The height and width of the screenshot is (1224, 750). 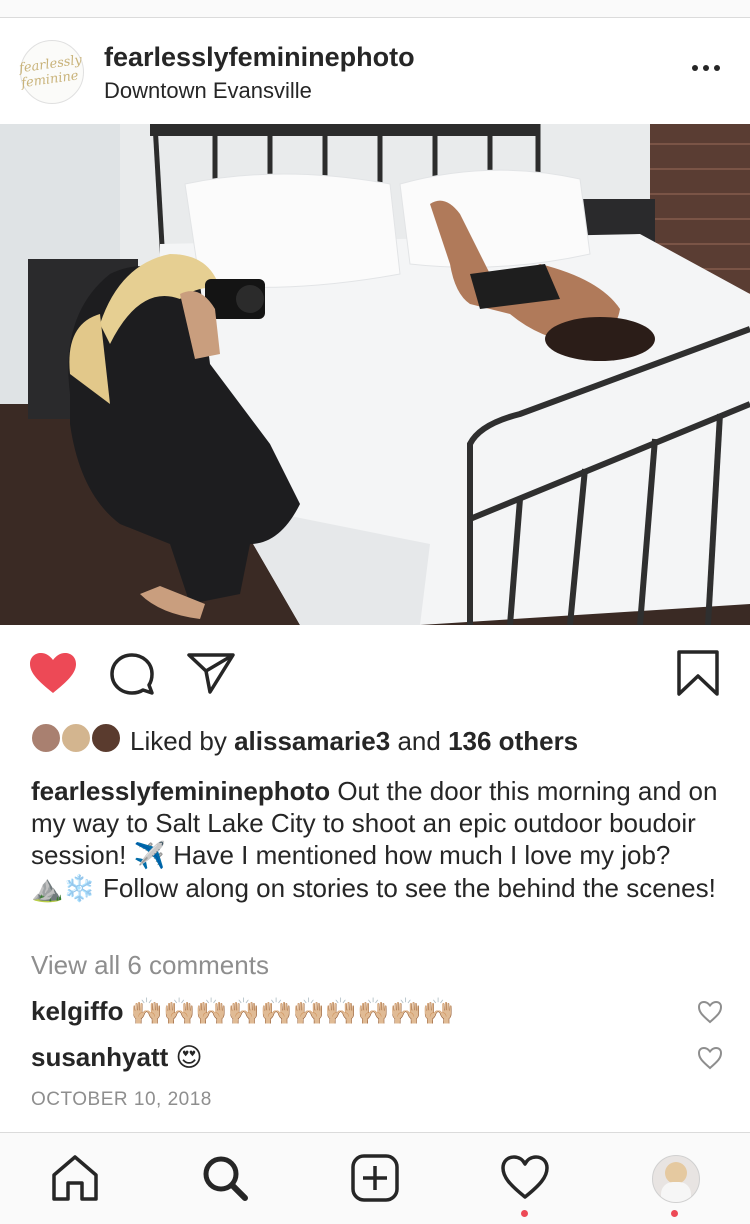 What do you see at coordinates (312, 741) in the screenshot?
I see `likes-user: alissamarie3` at bounding box center [312, 741].